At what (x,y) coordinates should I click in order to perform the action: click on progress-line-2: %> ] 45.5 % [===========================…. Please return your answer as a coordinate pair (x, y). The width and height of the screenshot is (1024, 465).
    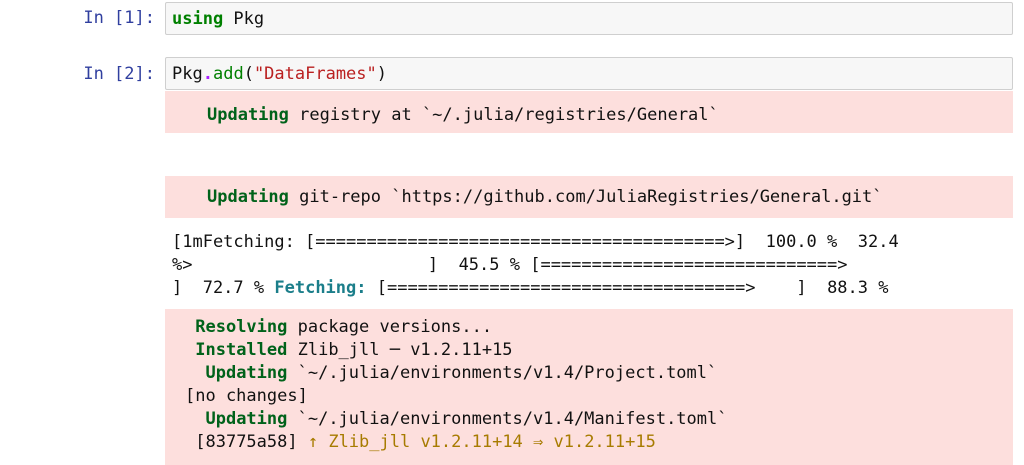
    Looking at the image, I should click on (510, 265).